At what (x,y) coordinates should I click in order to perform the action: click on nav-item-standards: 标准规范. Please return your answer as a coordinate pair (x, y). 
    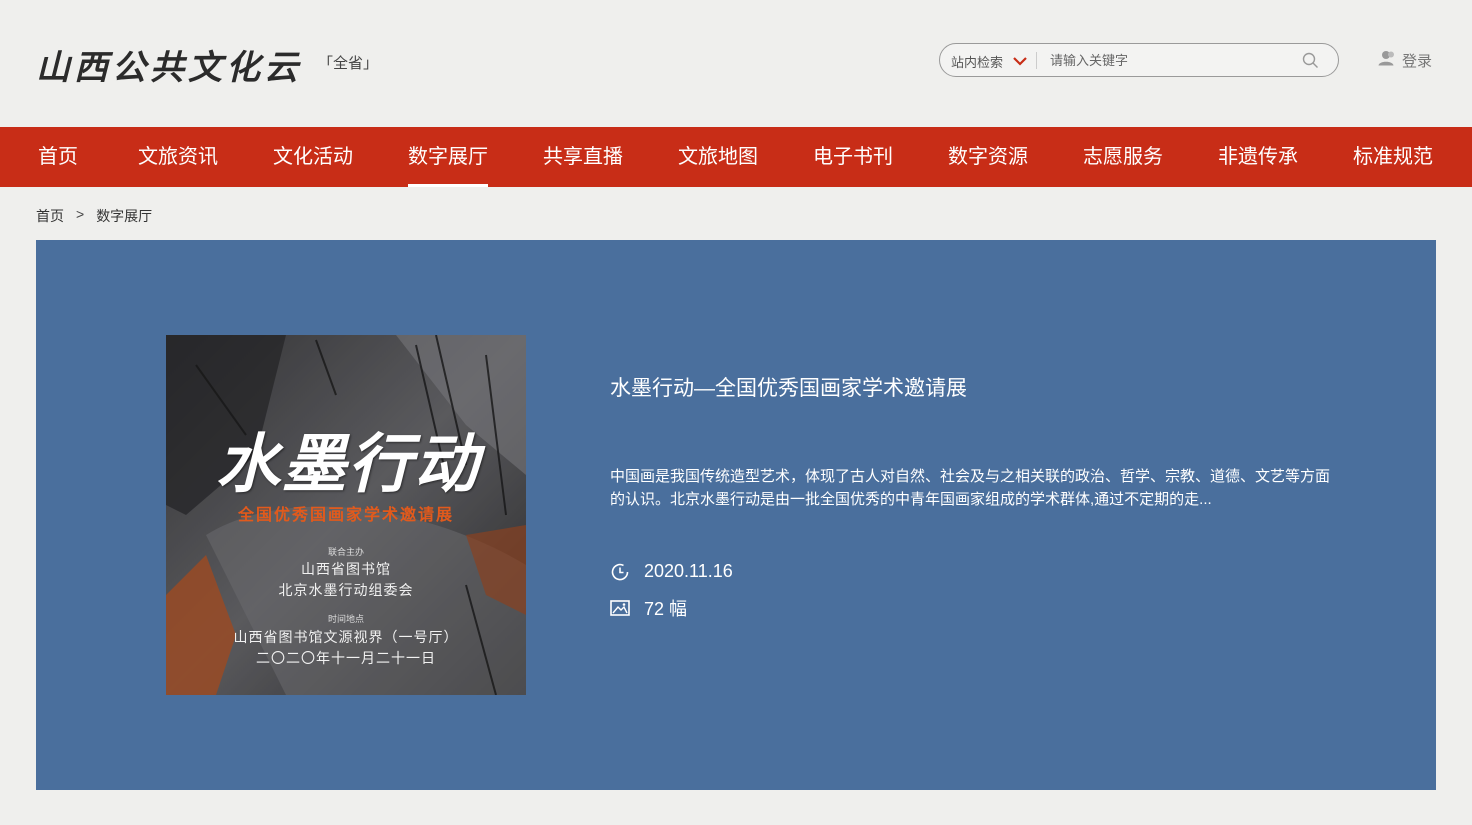
    Looking at the image, I should click on (1393, 157).